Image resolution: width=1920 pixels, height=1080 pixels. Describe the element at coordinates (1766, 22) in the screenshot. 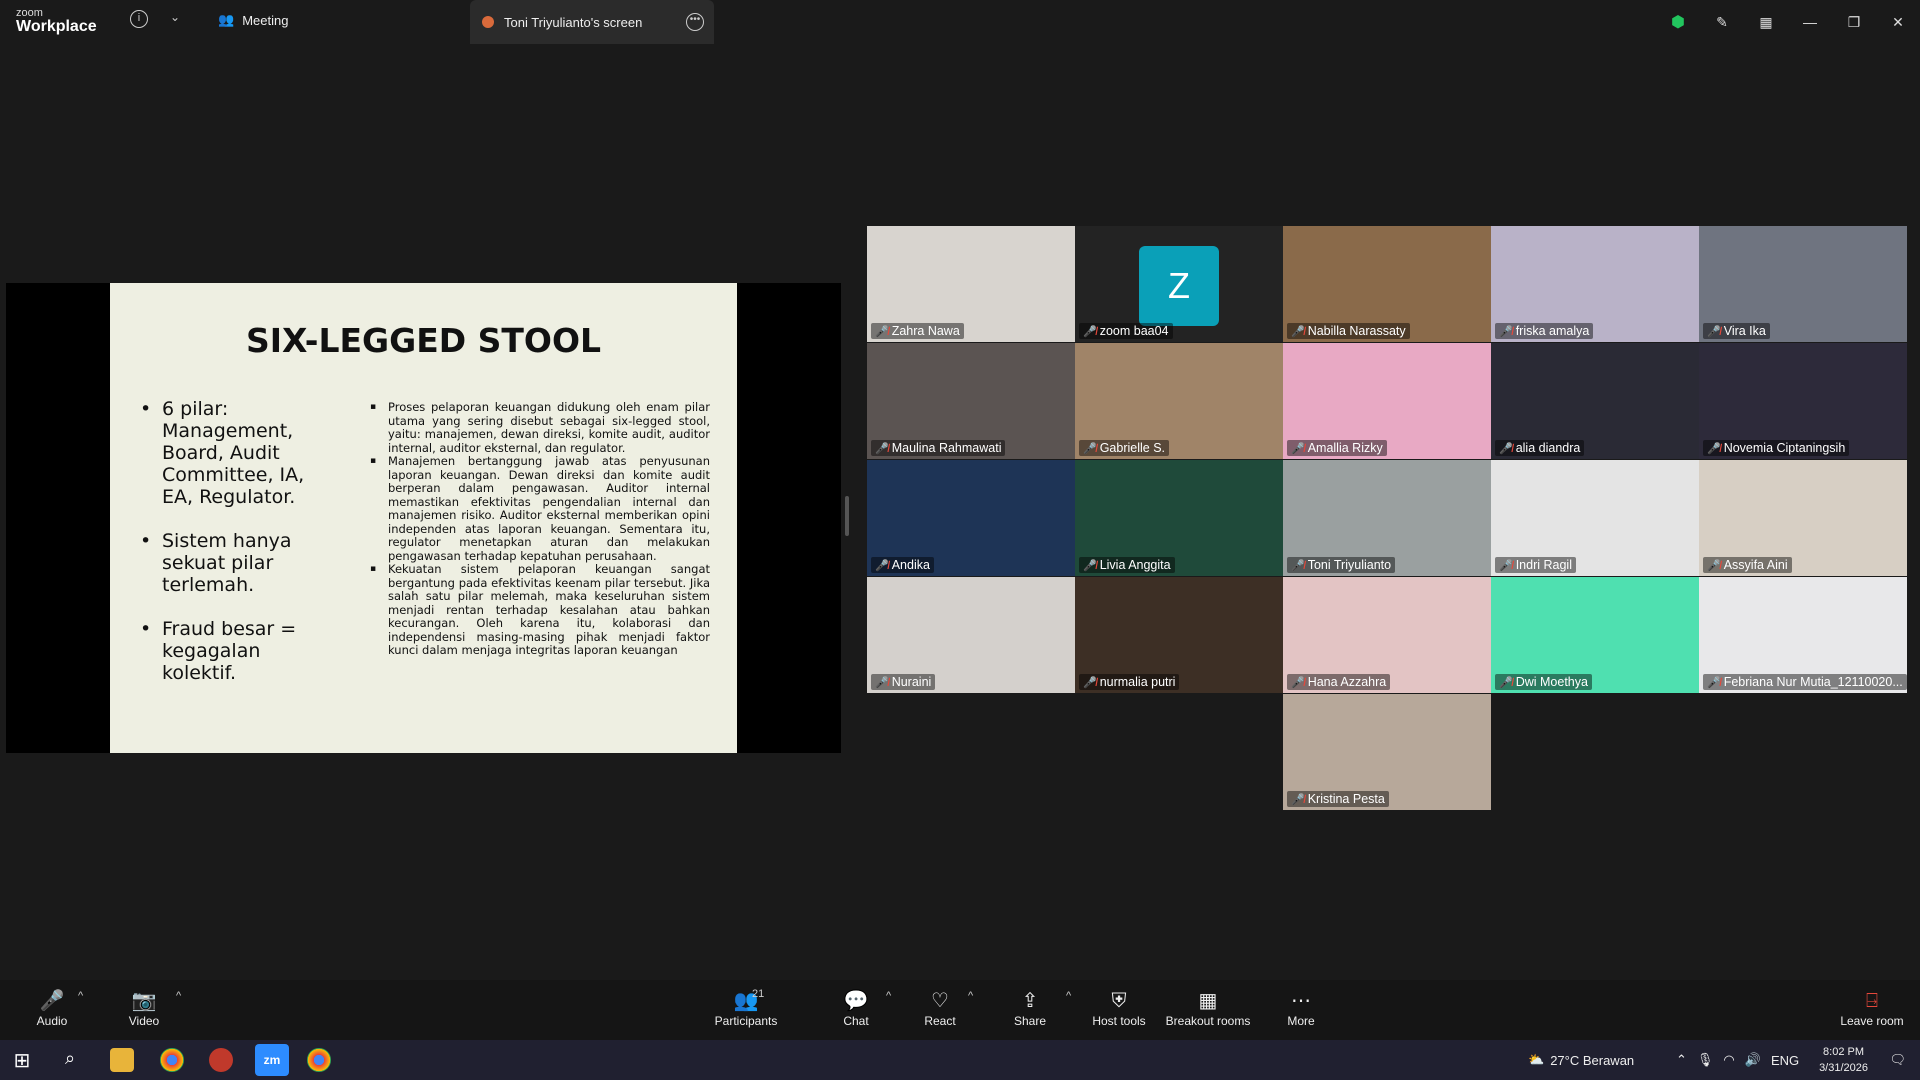

I see `view-layout-icon: ▦` at that location.